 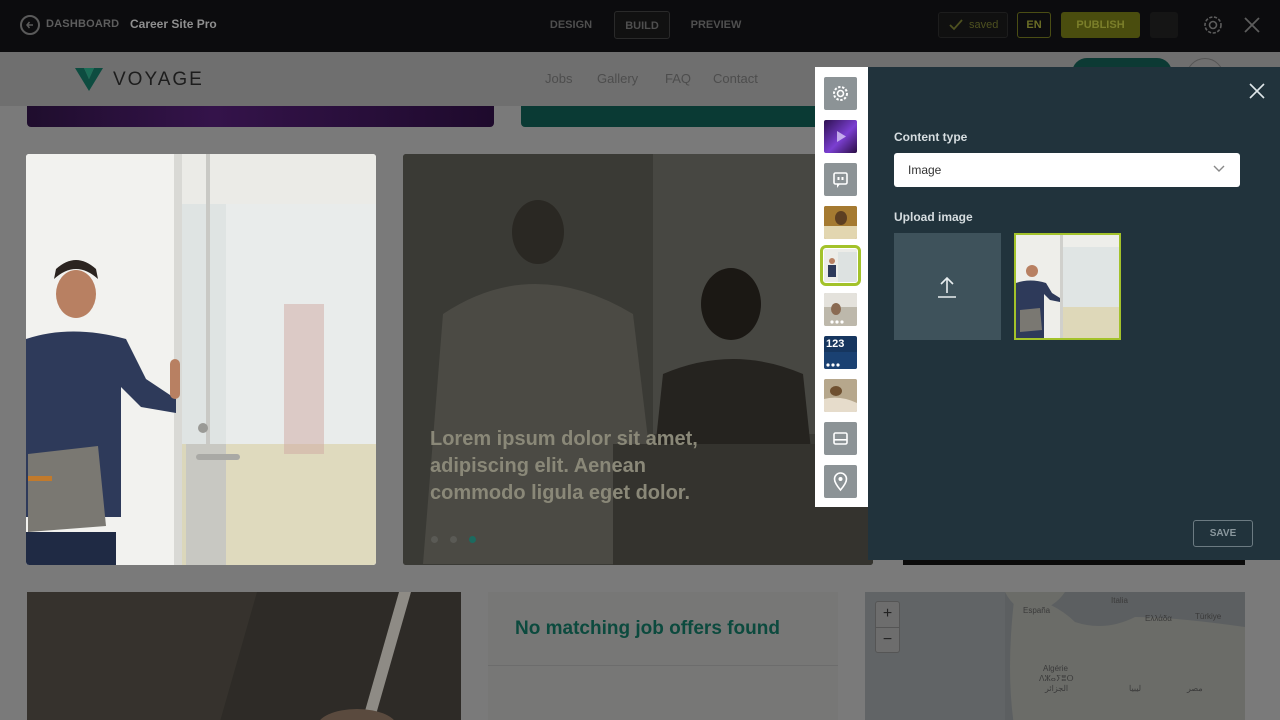 What do you see at coordinates (663, 665) in the screenshot?
I see `divider` at bounding box center [663, 665].